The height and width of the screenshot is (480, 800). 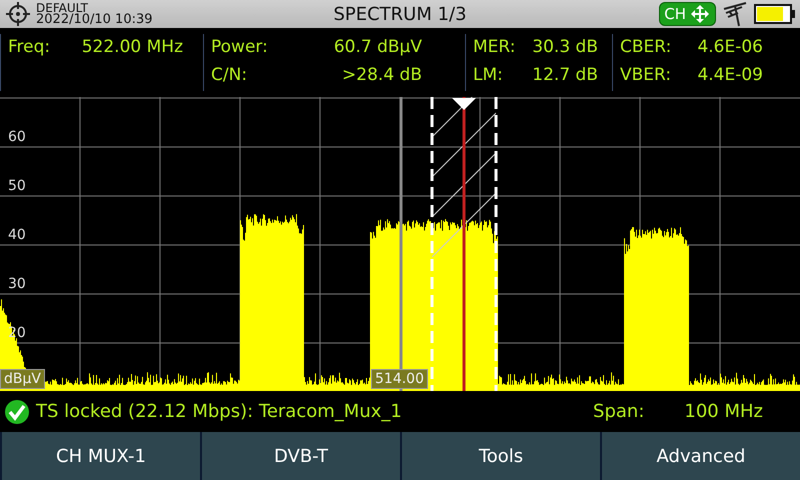 I want to click on unit-label: dBµV, so click(x=22, y=379).